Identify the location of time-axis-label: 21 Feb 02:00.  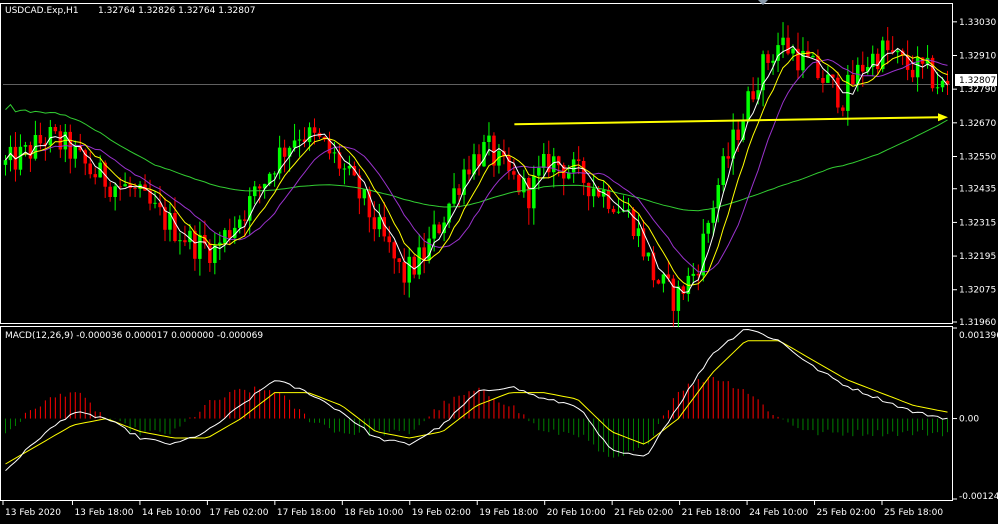
(643, 513).